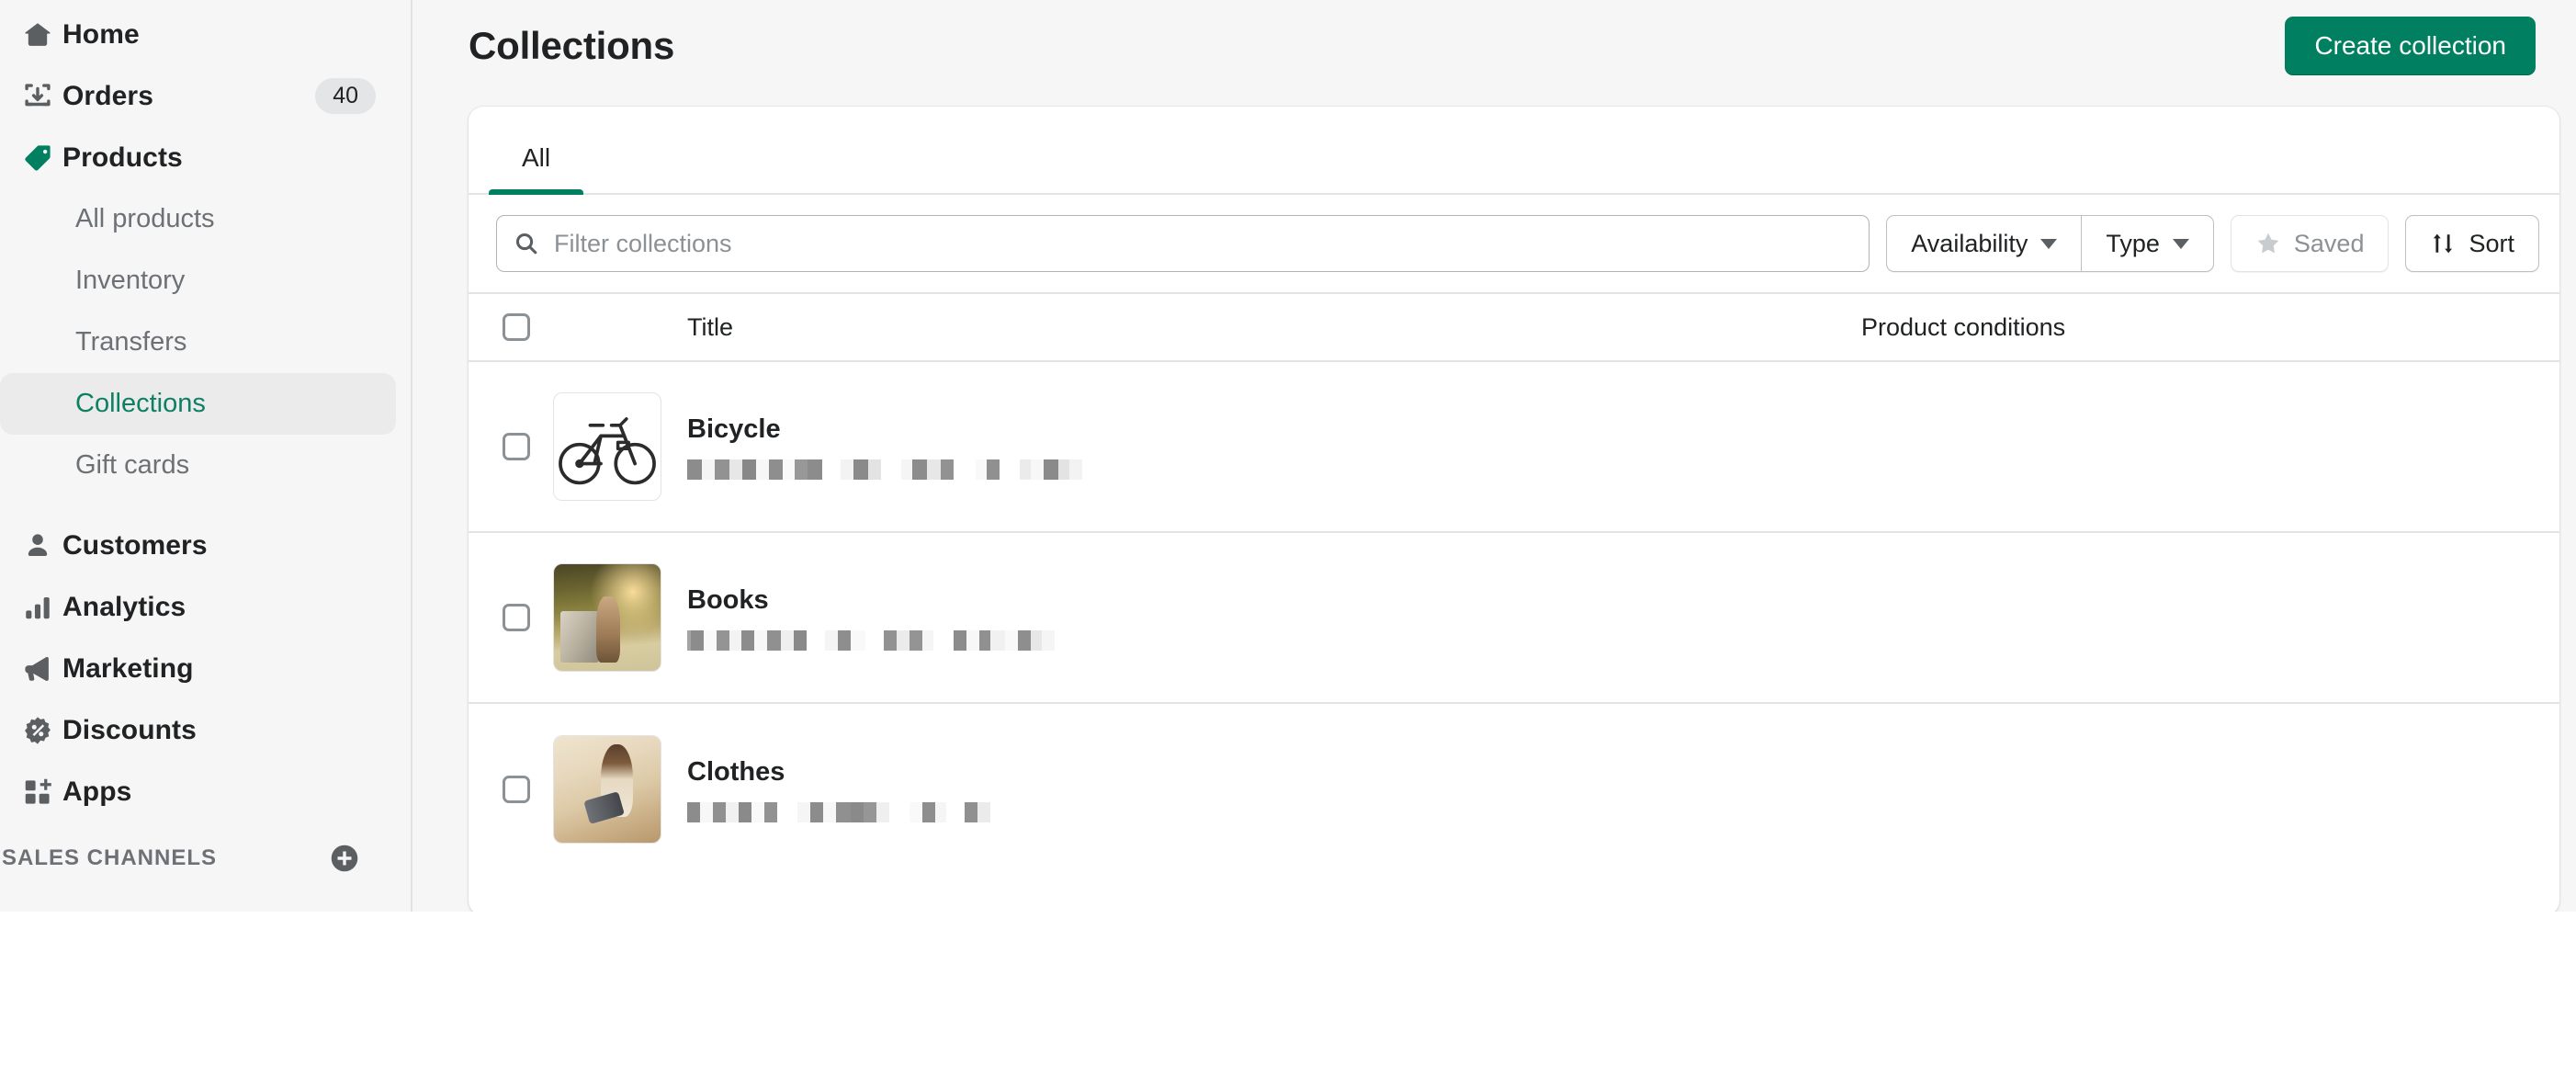 This screenshot has width=2576, height=1077. What do you see at coordinates (37, 730) in the screenshot?
I see `discounts-percent-icon` at bounding box center [37, 730].